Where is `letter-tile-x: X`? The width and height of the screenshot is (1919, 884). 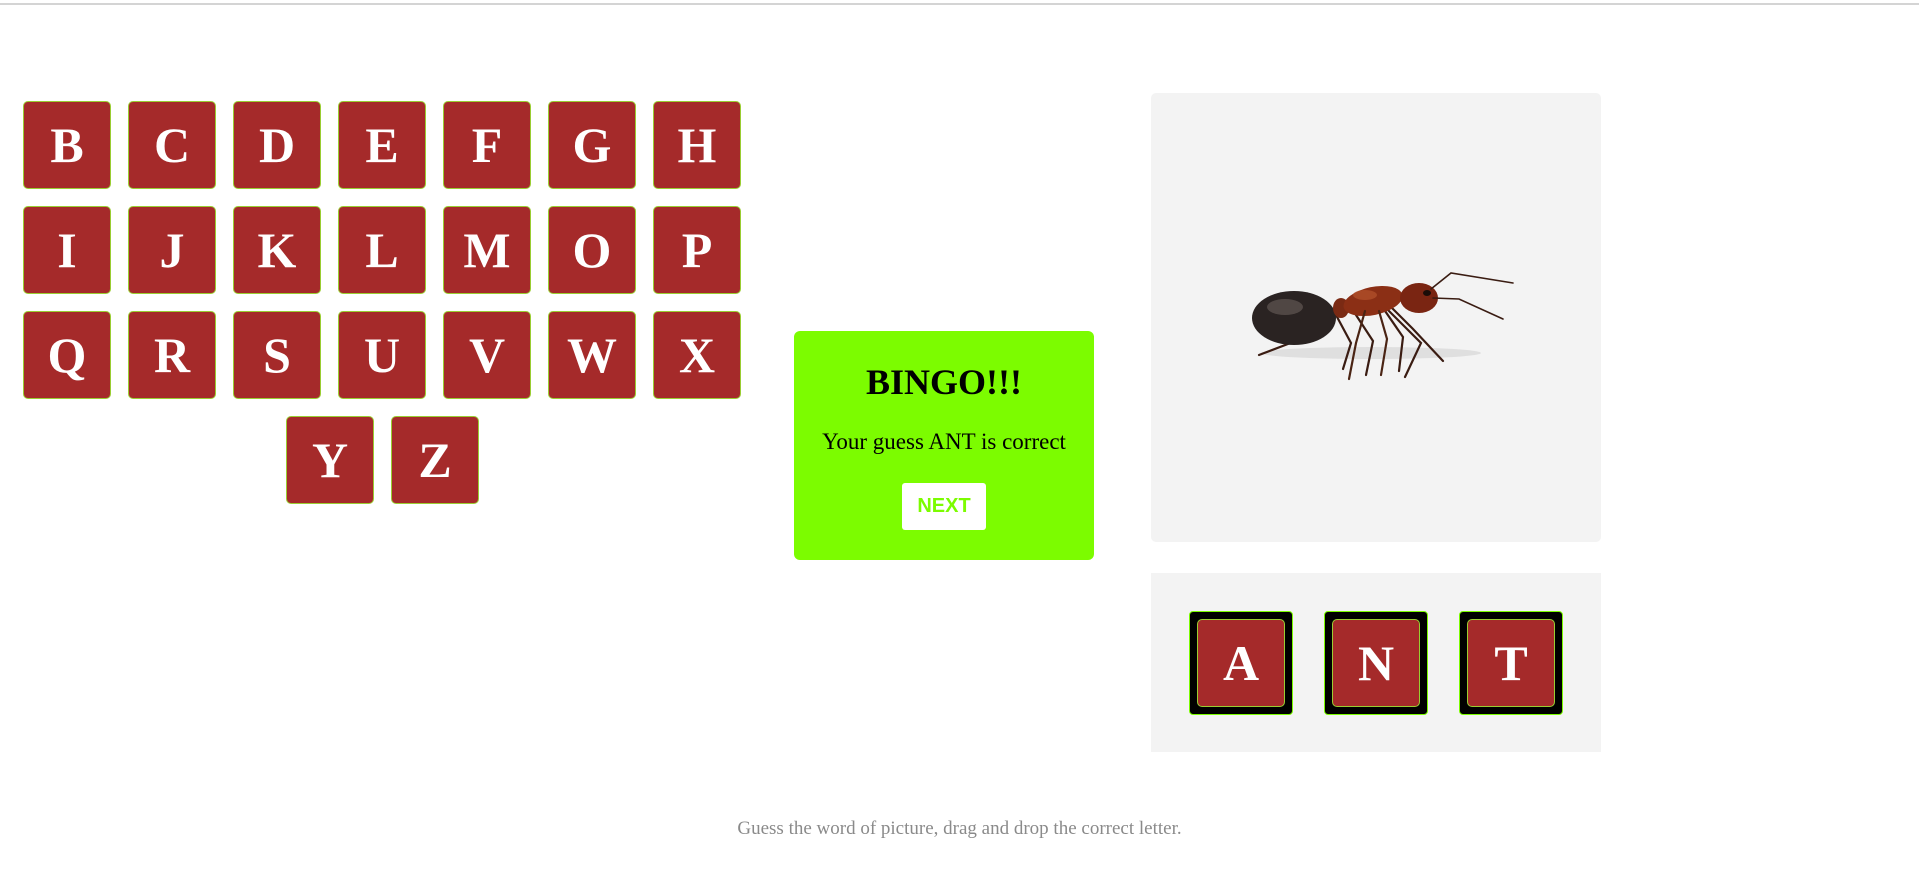 letter-tile-x: X is located at coordinates (697, 355).